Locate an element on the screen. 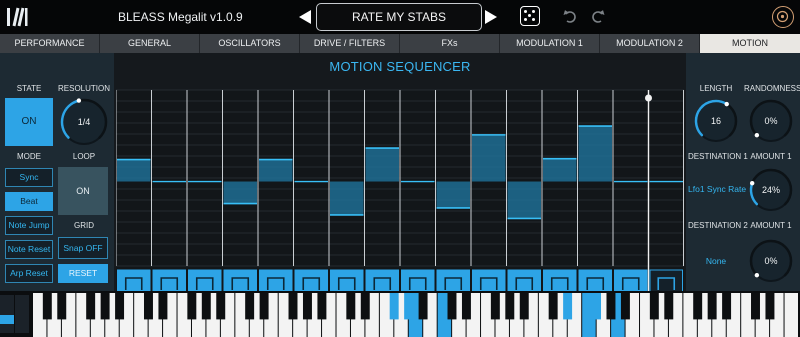 Image resolution: width=800 pixels, height=337 pixels. tab-general: GENERAL is located at coordinates (150, 43).